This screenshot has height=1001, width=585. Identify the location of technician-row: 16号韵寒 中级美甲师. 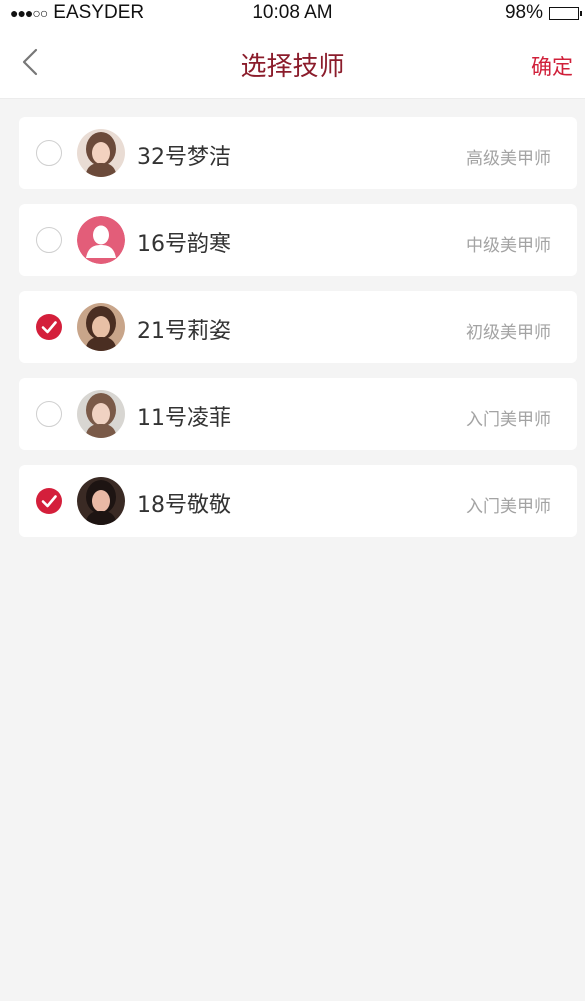
(298, 240).